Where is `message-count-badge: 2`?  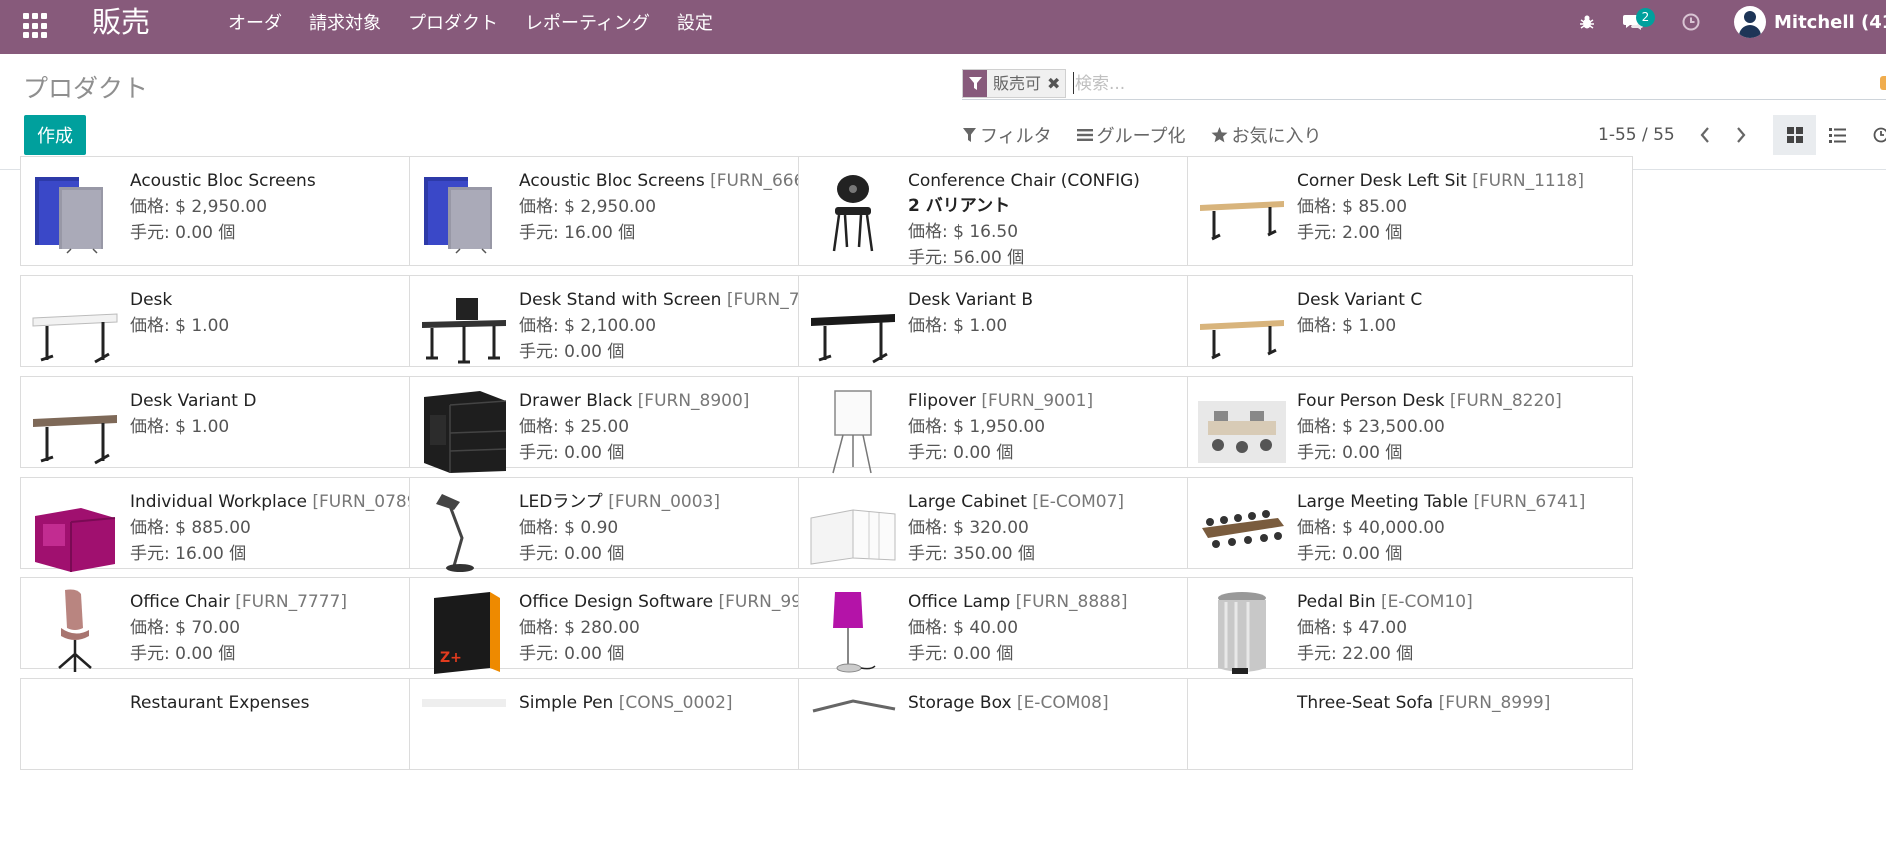
message-count-badge: 2 is located at coordinates (1645, 17).